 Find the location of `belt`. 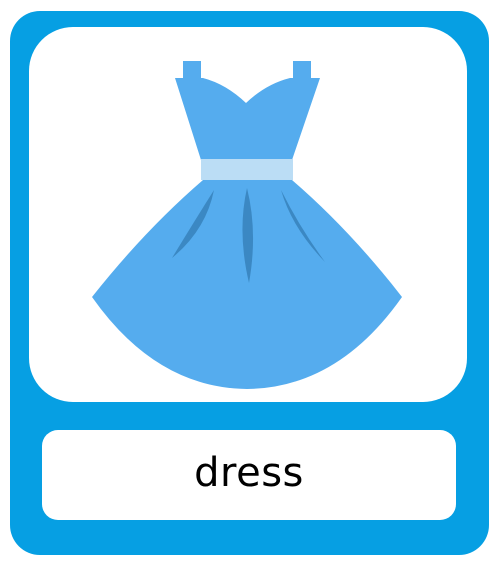

belt is located at coordinates (247, 169).